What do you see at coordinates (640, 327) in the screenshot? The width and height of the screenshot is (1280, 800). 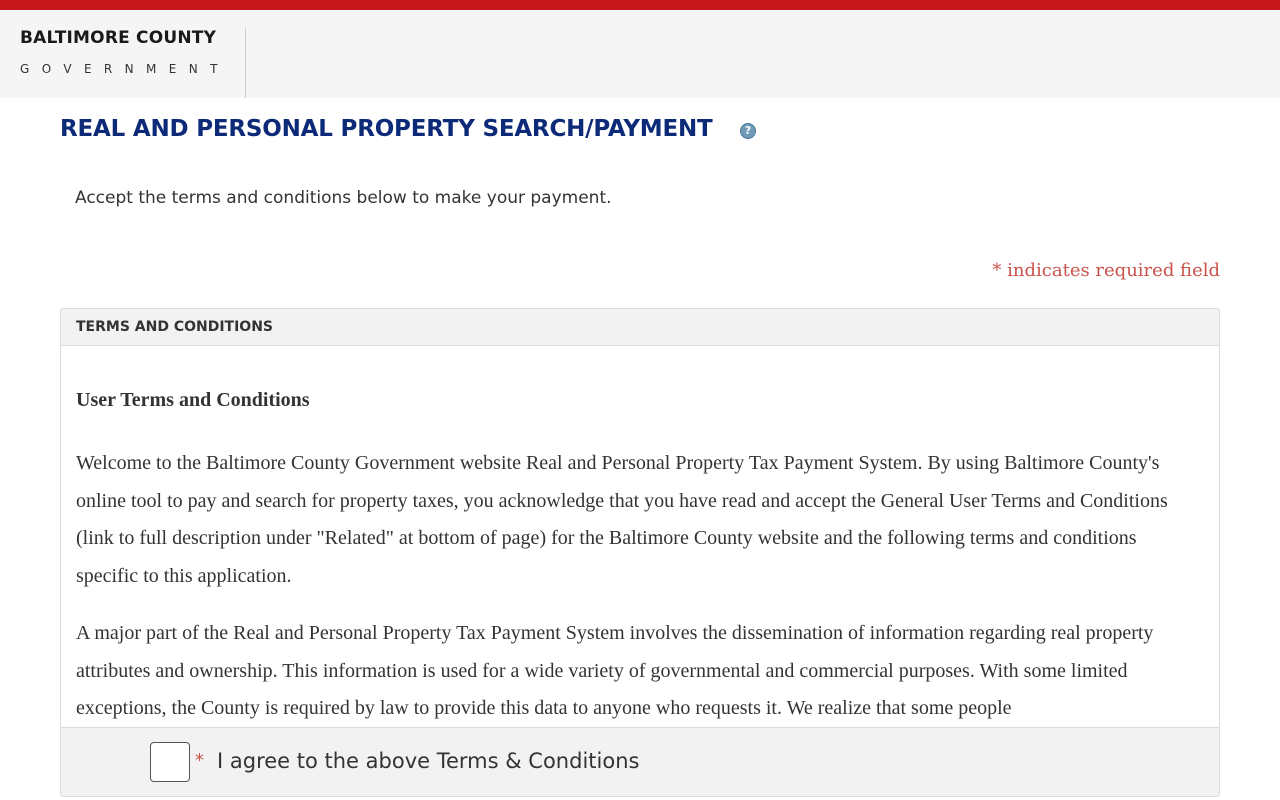 I see `terms-panel-header: TERMS AND CONDITIONS` at bounding box center [640, 327].